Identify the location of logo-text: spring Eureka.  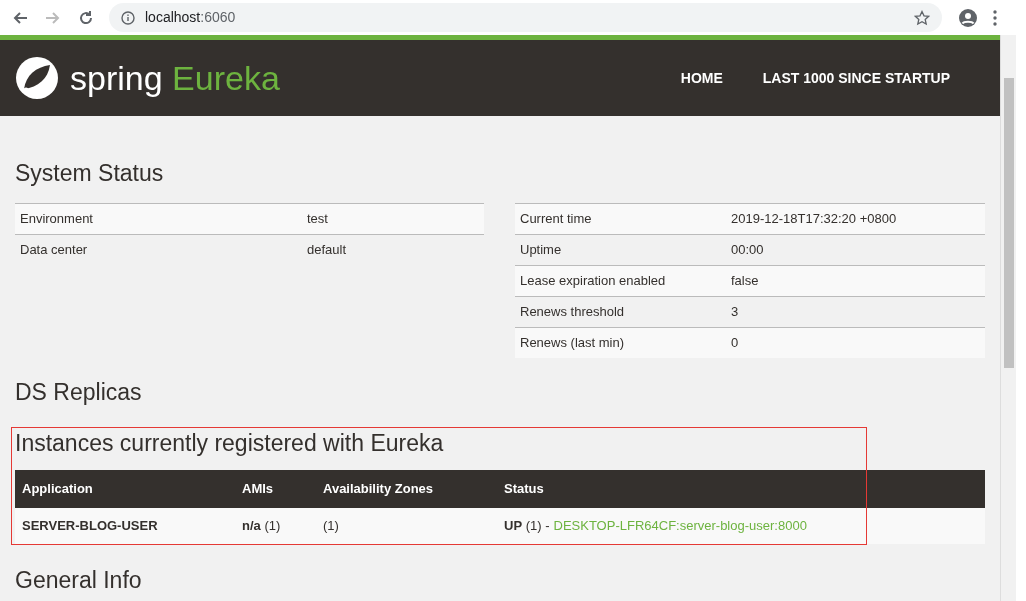
(175, 78).